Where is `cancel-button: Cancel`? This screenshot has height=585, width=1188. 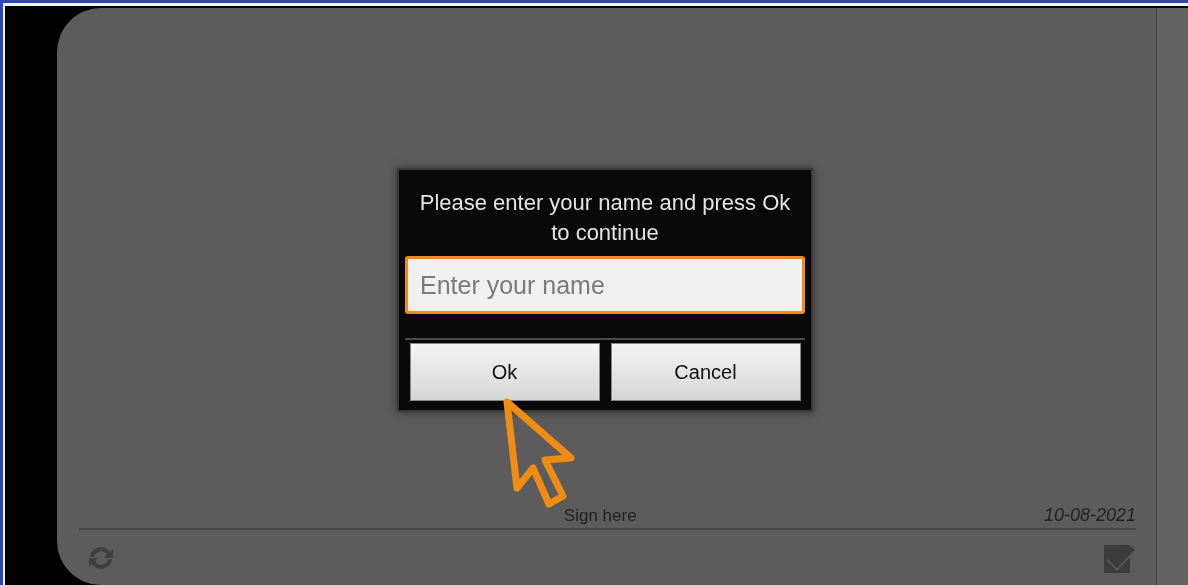 cancel-button: Cancel is located at coordinates (705, 372).